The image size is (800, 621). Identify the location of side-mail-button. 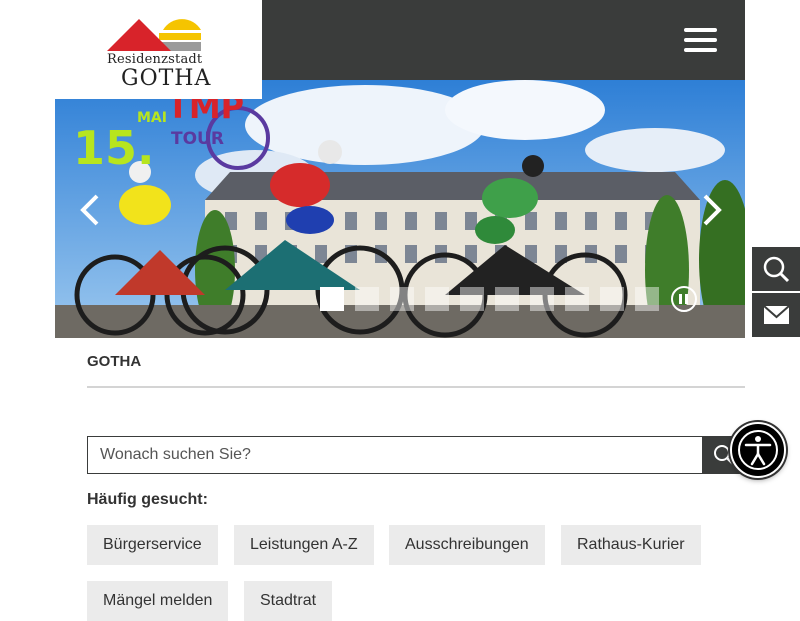
(776, 315).